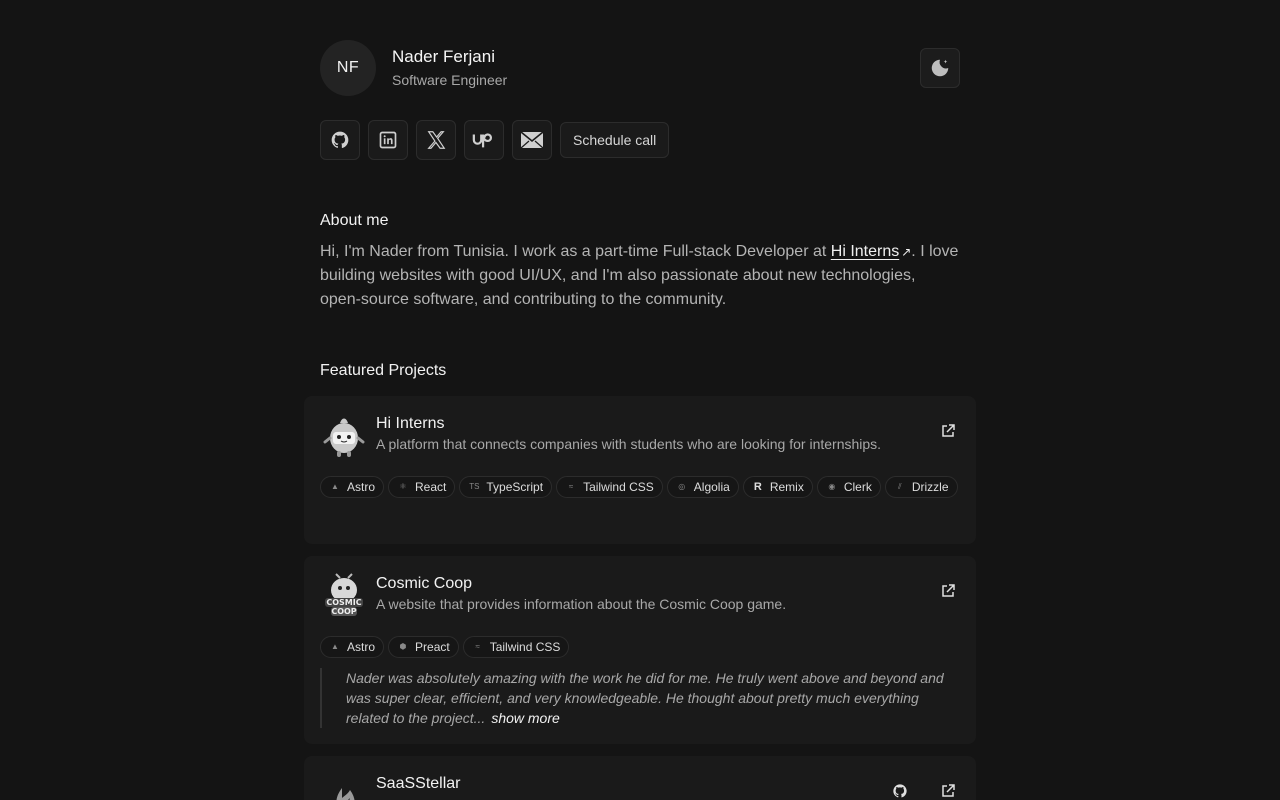  What do you see at coordinates (640, 647) in the screenshot?
I see `tech-tags: ▲ Astro ⬢ Preact ≈ Tailwind CSS` at bounding box center [640, 647].